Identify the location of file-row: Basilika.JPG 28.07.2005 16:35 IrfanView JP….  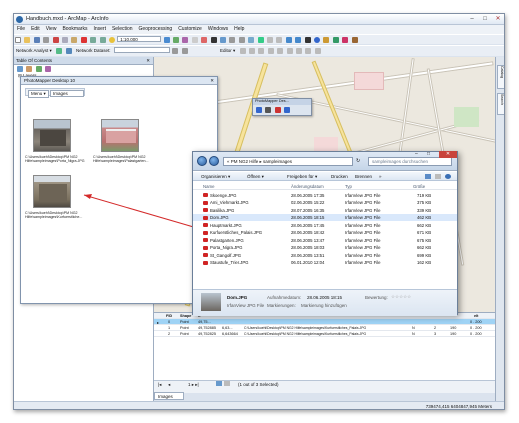
(325, 210).